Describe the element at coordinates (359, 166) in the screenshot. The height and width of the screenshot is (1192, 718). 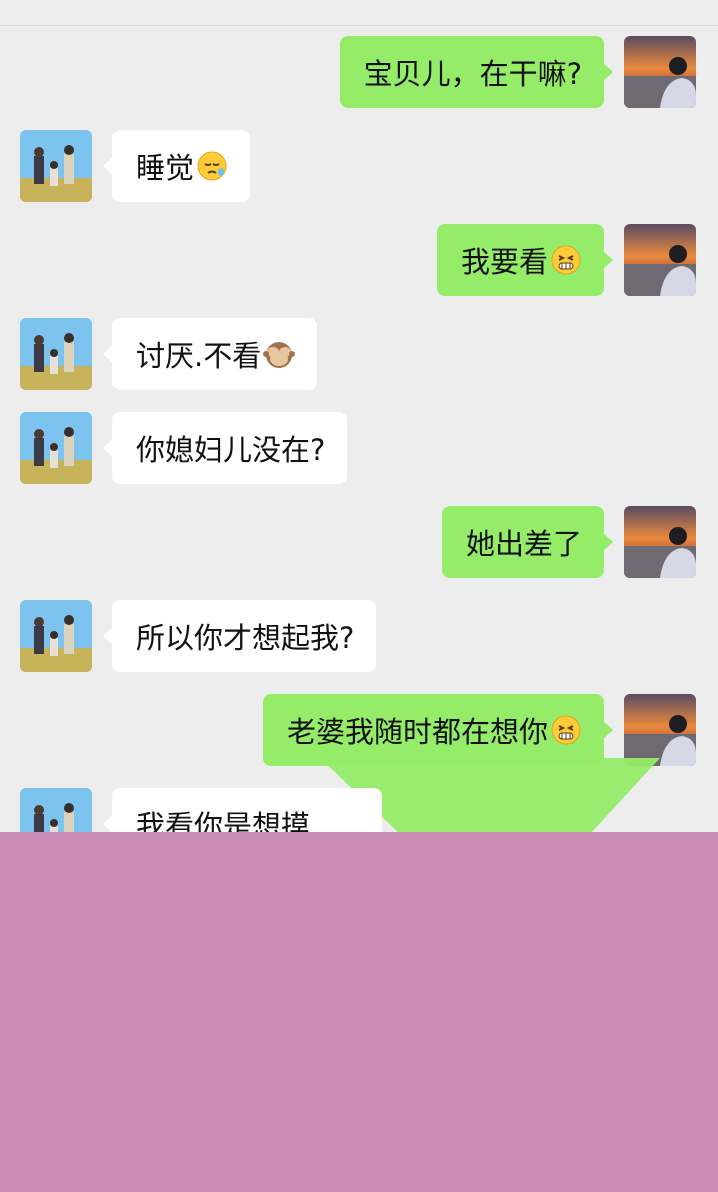
I see `message-row: 睡觉` at that location.